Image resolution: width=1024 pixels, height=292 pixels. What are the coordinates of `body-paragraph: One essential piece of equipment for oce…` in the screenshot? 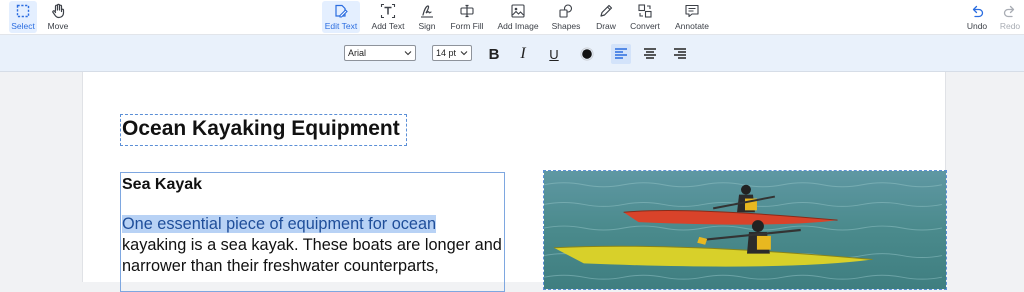 It's located at (312, 245).